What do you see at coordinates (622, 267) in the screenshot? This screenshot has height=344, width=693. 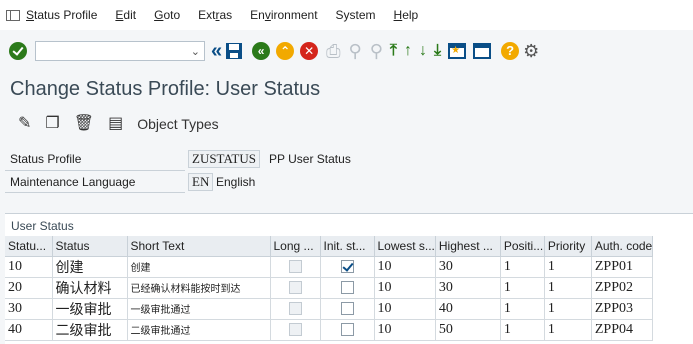 I see `auth-code-cell: ZPP01` at bounding box center [622, 267].